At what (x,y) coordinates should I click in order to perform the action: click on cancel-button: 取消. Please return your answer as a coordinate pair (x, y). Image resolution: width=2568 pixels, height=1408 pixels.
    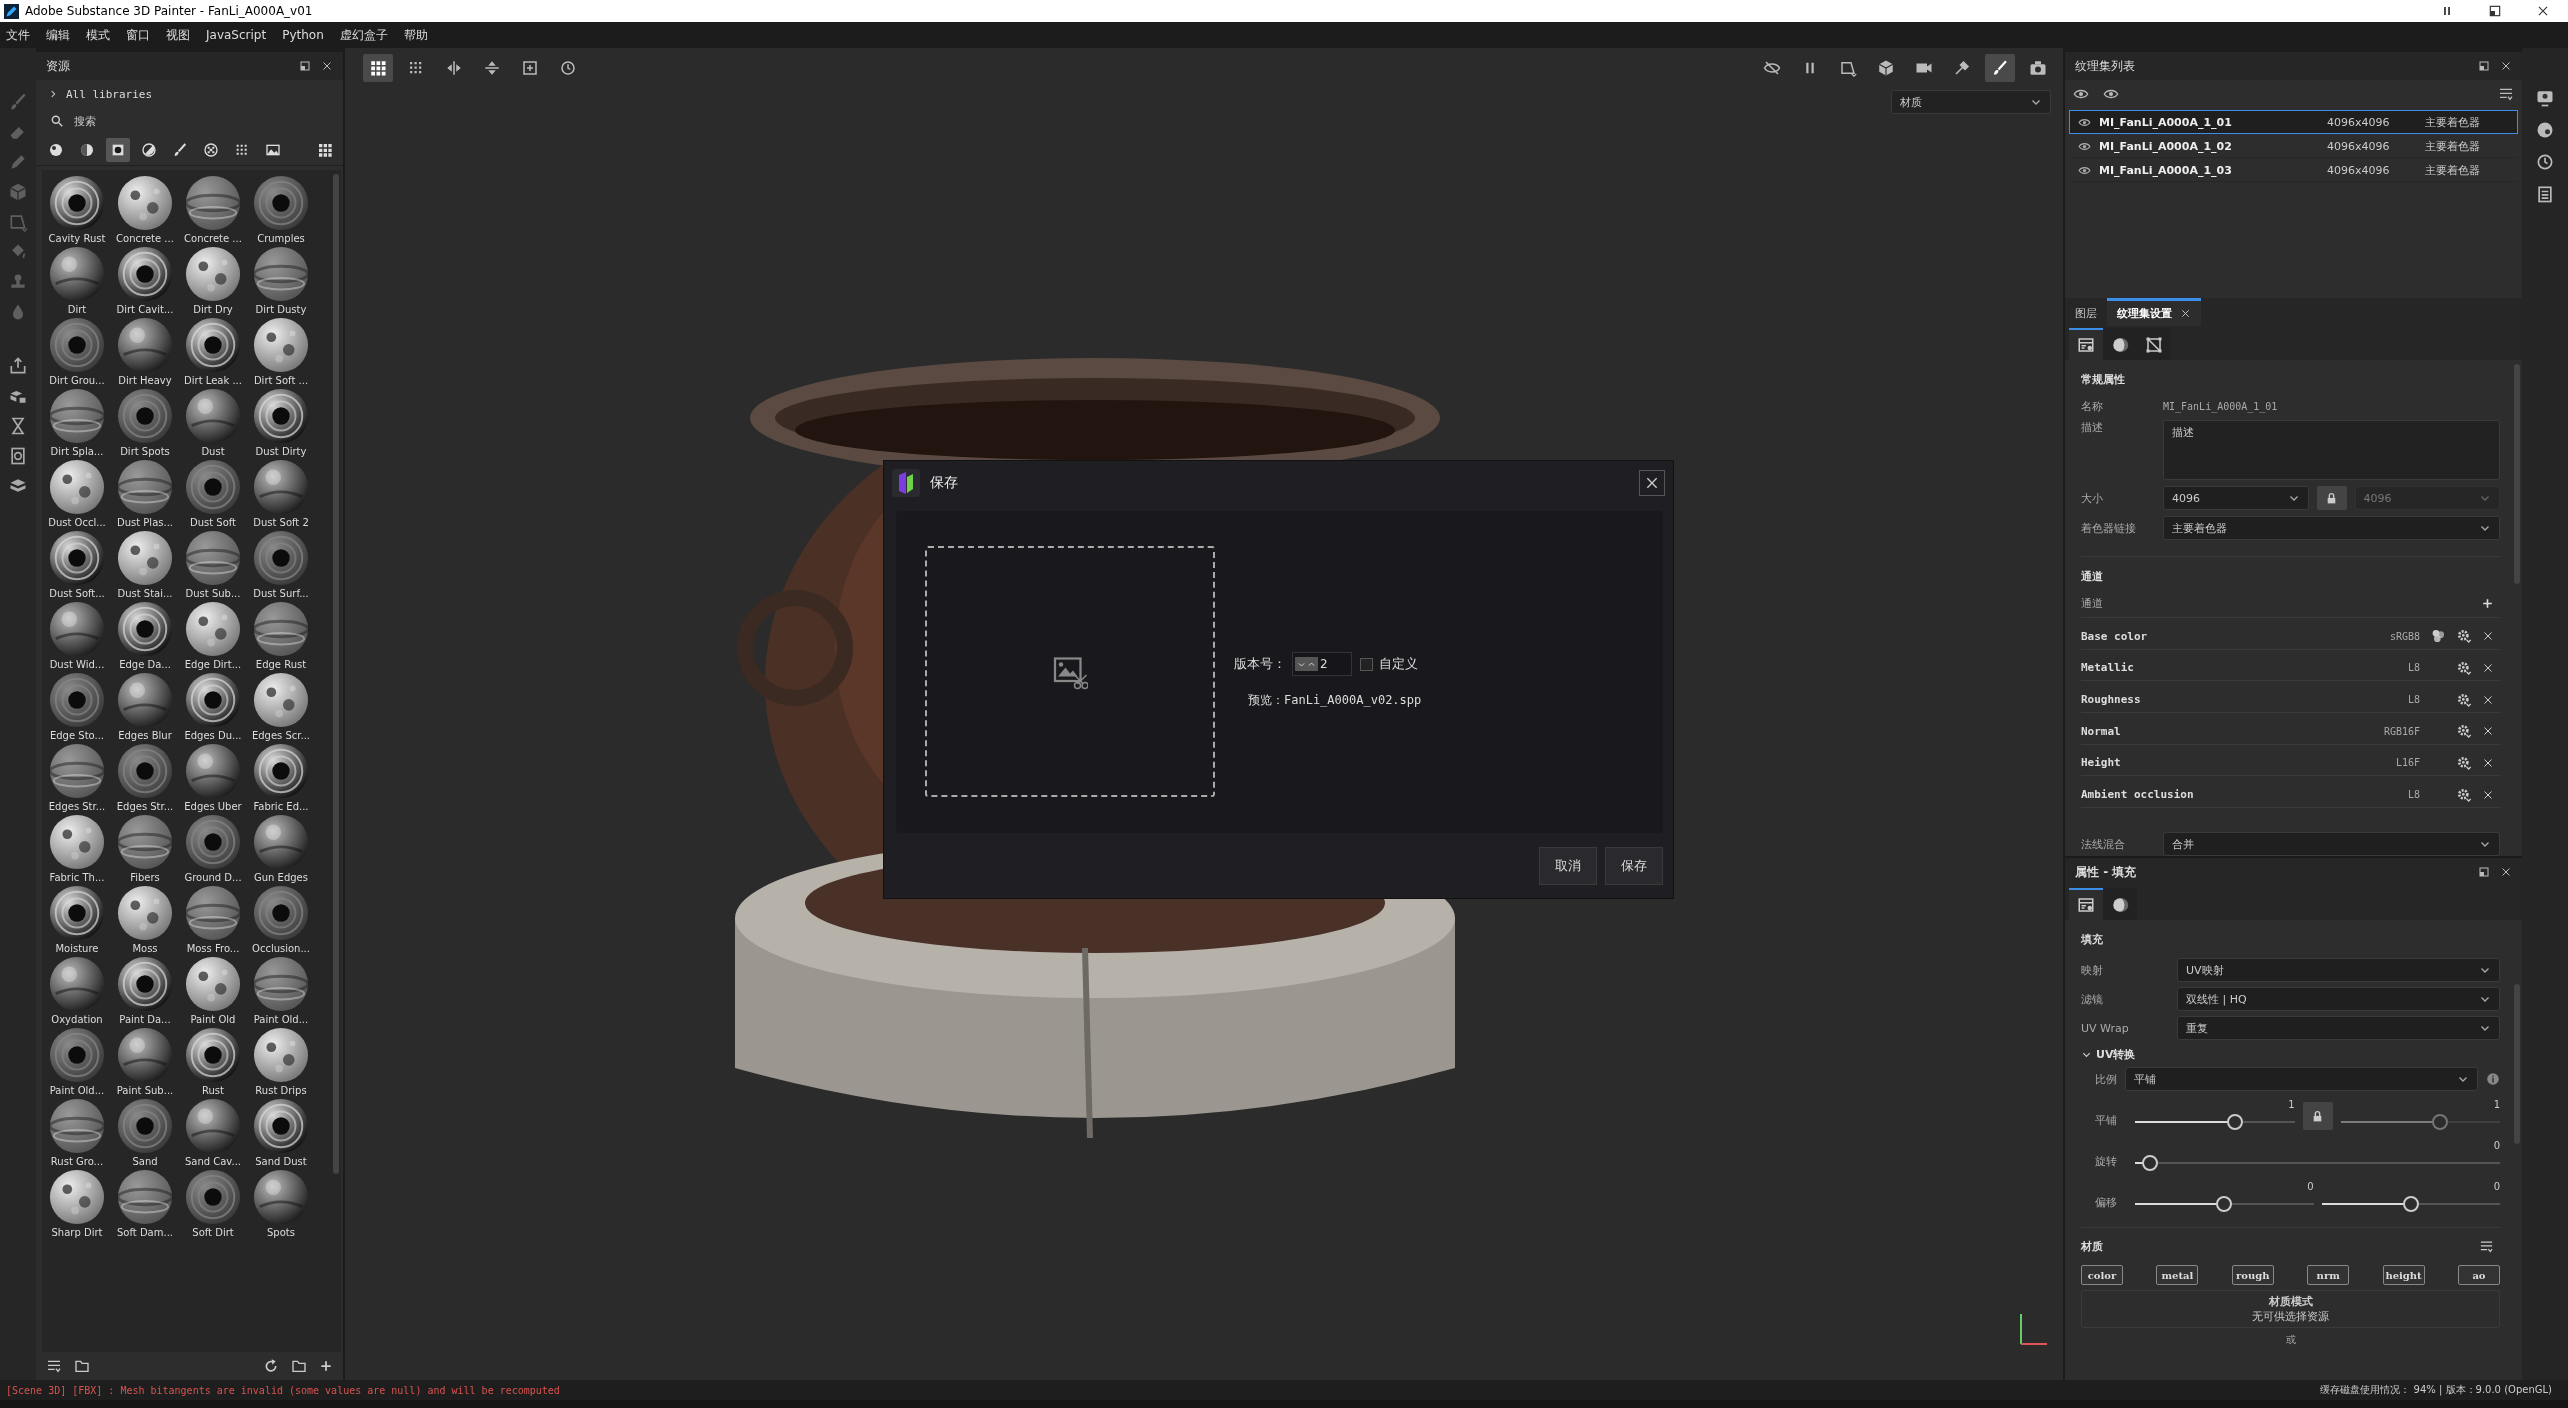
    Looking at the image, I should click on (1568, 865).